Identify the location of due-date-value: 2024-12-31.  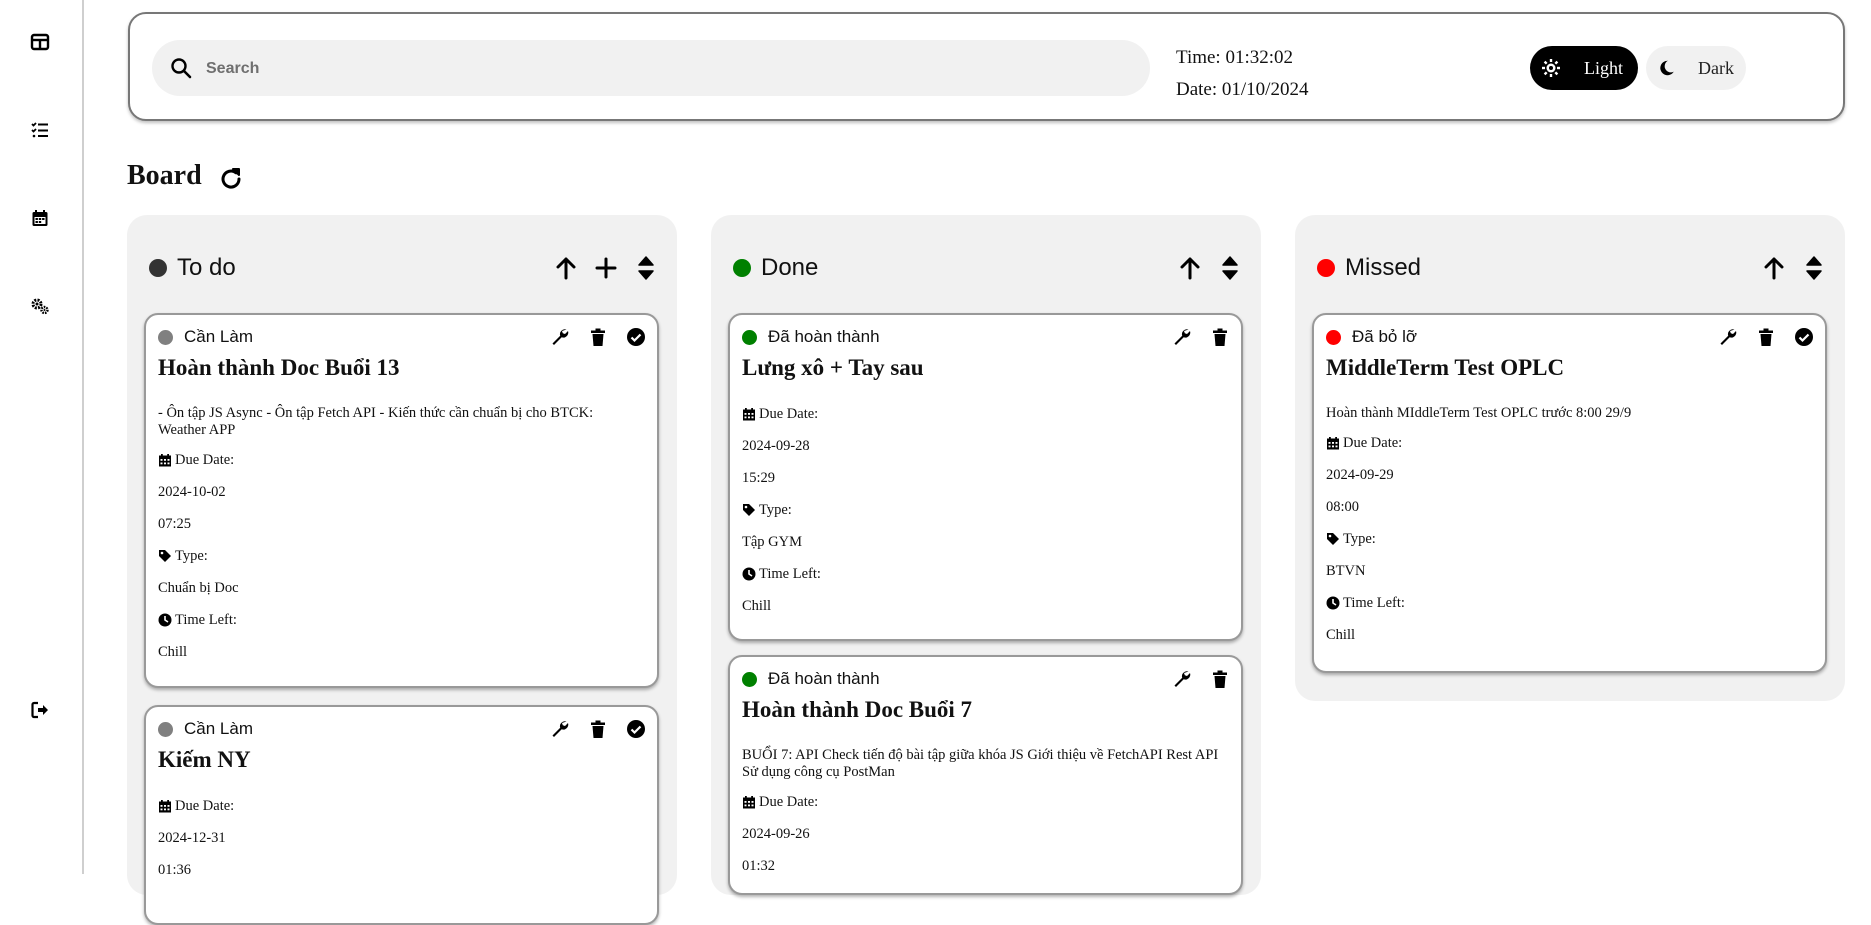
(192, 838).